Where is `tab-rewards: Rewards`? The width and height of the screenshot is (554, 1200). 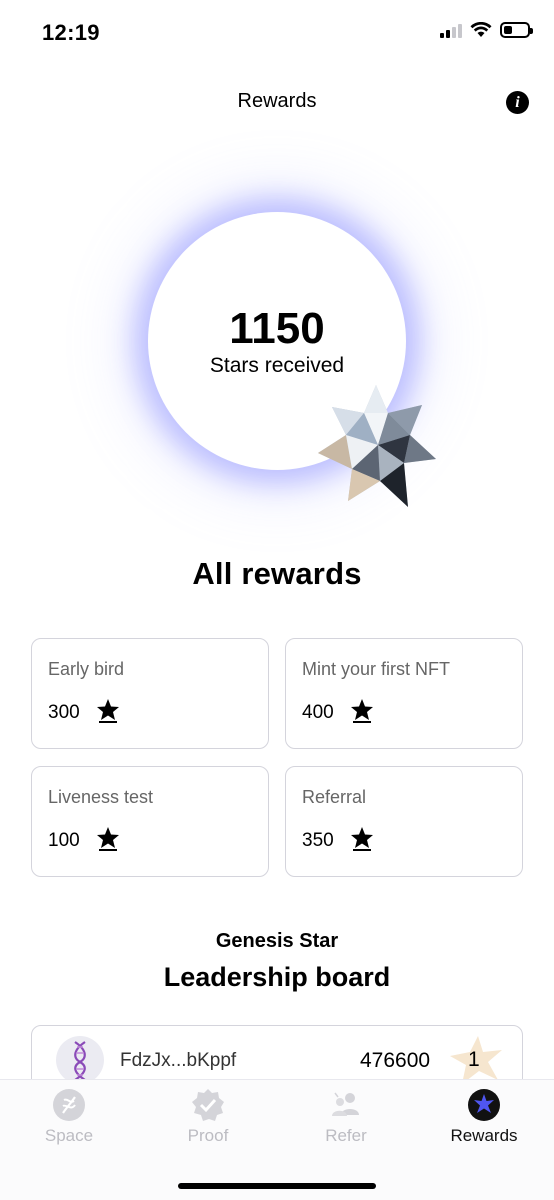
tab-rewards: Rewards is located at coordinates (484, 1117).